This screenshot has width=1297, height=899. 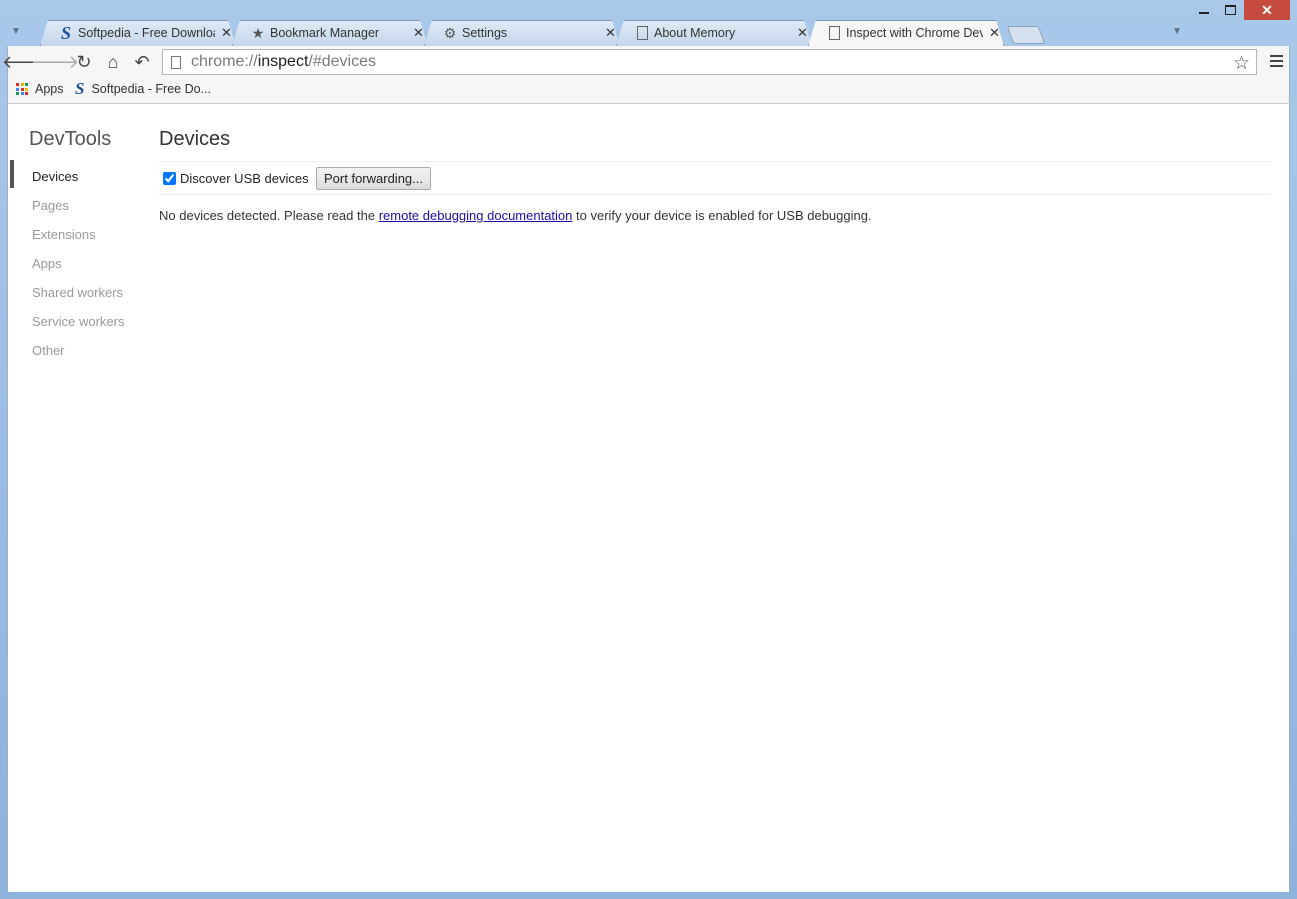 I want to click on undo-icon: ↶, so click(x=142, y=61).